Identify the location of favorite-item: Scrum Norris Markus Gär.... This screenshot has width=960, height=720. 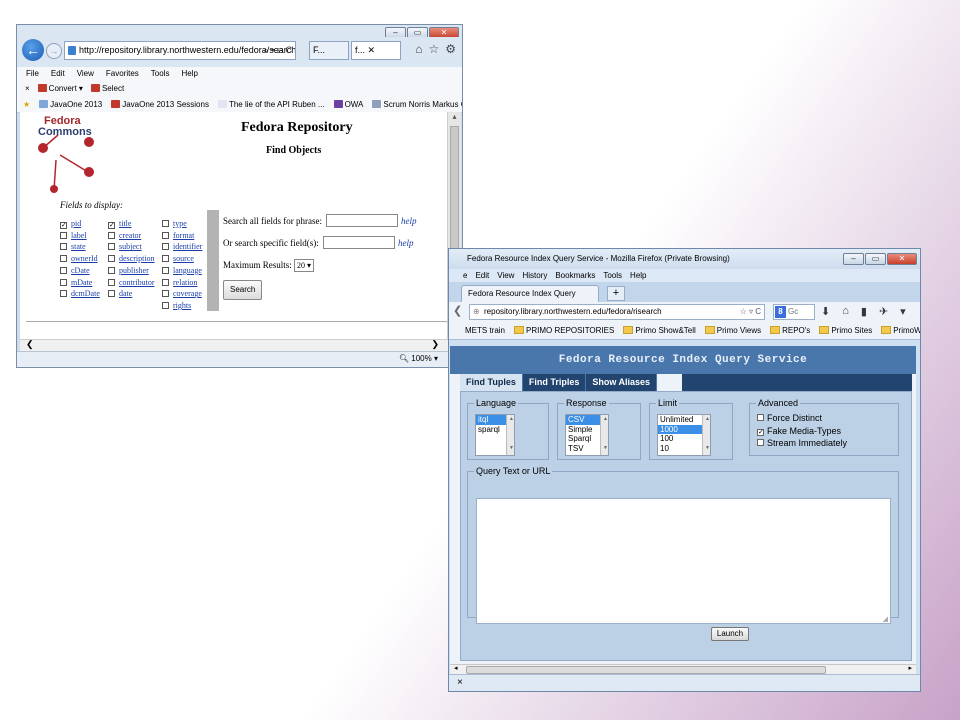
(417, 104).